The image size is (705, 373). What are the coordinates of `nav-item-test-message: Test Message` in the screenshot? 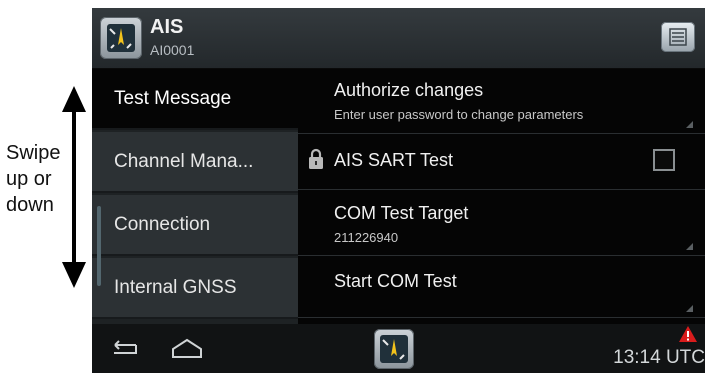 It's located at (195, 99).